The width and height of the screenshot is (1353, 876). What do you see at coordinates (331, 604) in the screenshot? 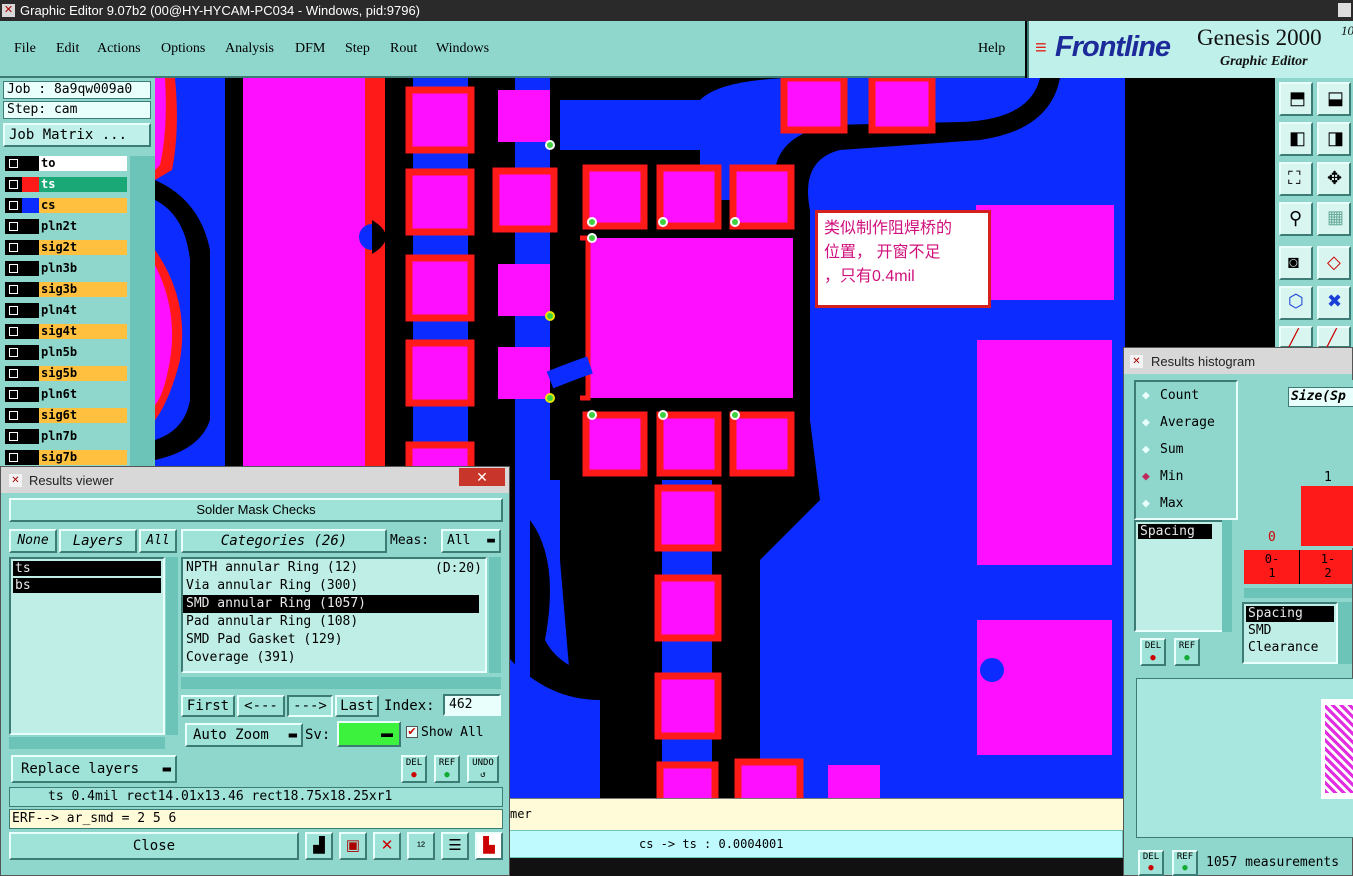
I see `category-item: SMD annular Ring (1057)` at bounding box center [331, 604].